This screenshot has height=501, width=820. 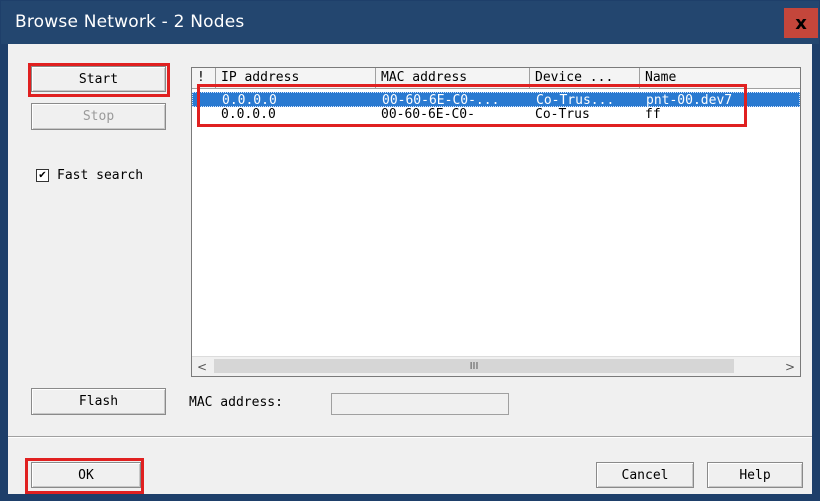 What do you see at coordinates (474, 366) in the screenshot?
I see `scroll-thumb: III` at bounding box center [474, 366].